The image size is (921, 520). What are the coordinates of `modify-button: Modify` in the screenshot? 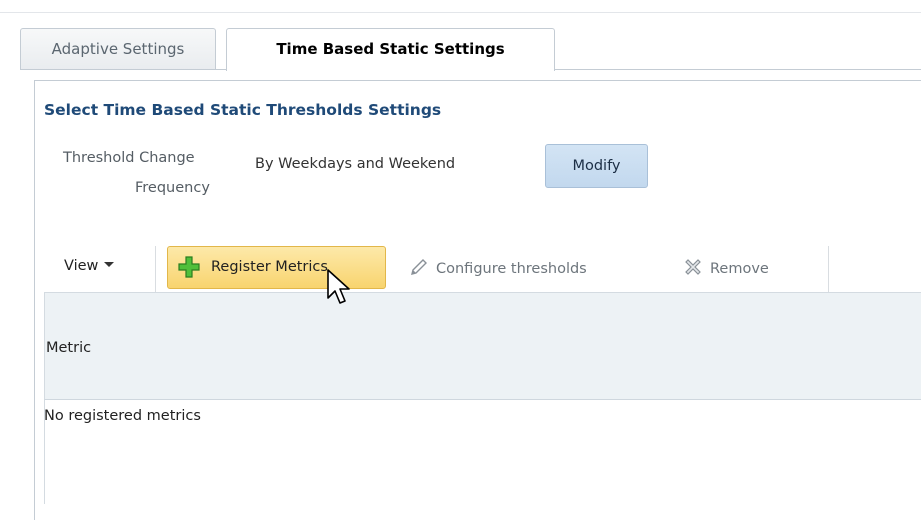 It's located at (596, 166).